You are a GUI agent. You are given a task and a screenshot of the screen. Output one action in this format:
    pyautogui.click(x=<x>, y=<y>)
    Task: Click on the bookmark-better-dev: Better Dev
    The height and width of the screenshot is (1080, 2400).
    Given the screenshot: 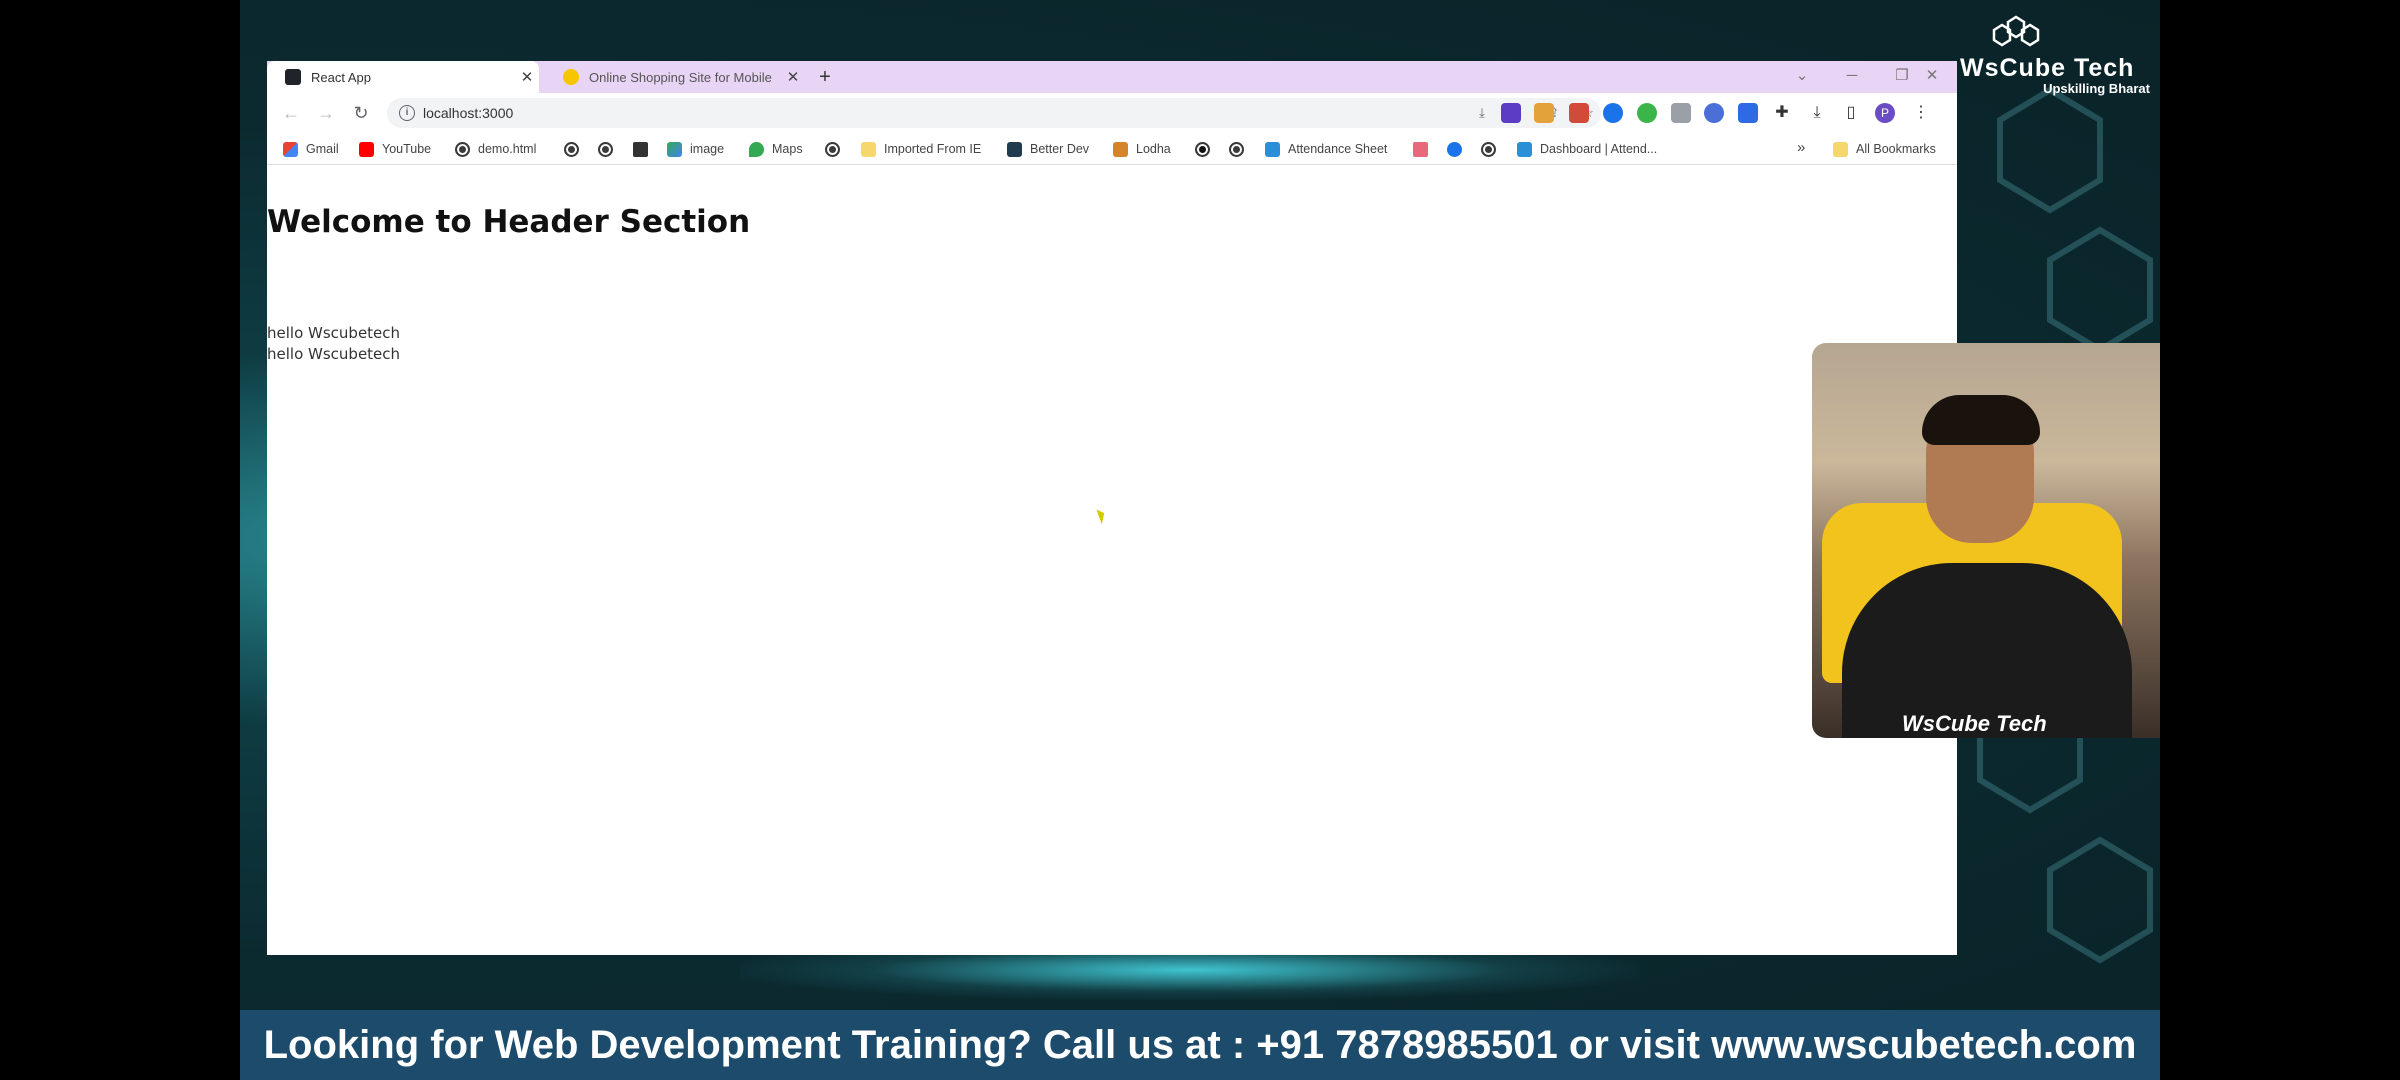 What is the action you would take?
    pyautogui.click(x=1048, y=149)
    